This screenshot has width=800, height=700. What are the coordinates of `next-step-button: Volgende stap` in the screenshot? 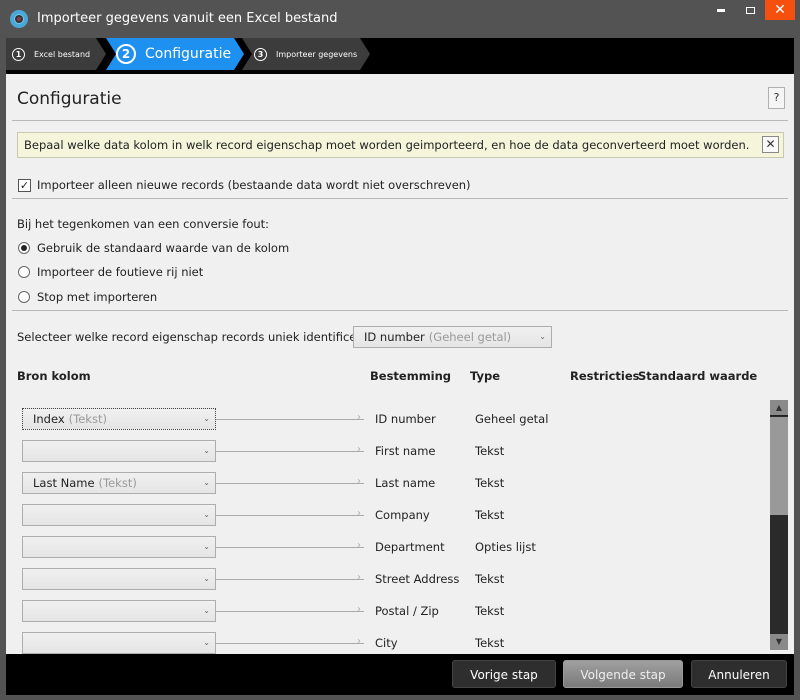 It's located at (623, 674).